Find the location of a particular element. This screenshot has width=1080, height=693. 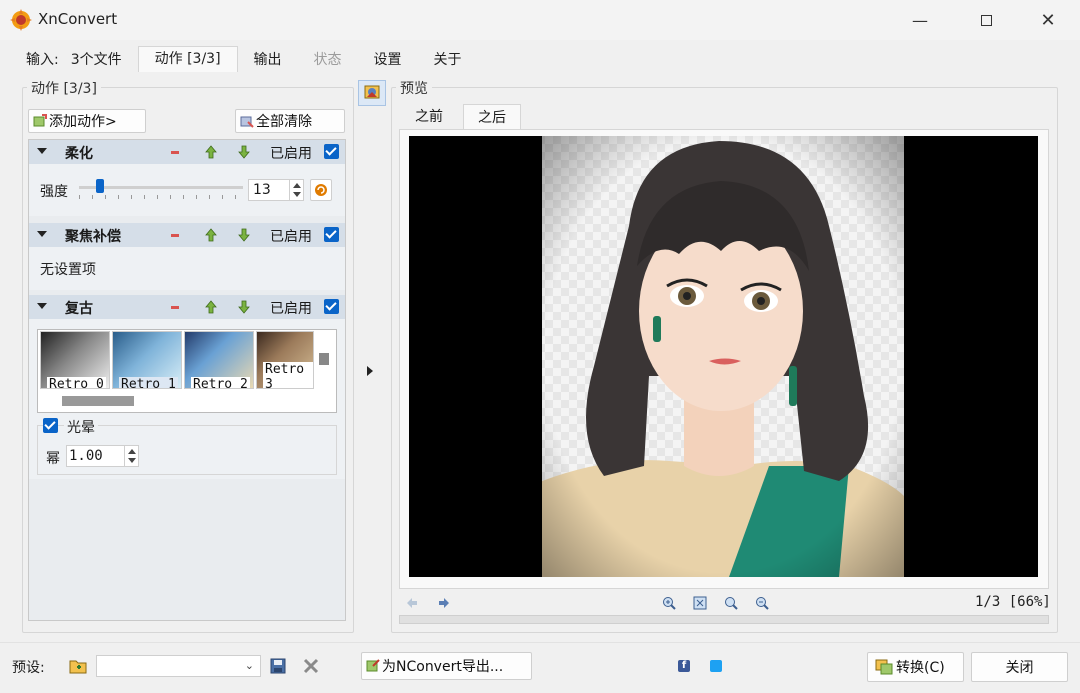

maximize-icon is located at coordinates (986, 20).